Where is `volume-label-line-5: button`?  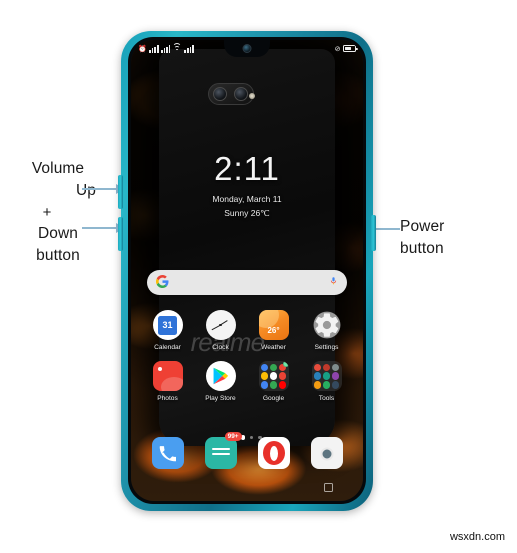
volume-label-line-5: button is located at coordinates (58, 256).